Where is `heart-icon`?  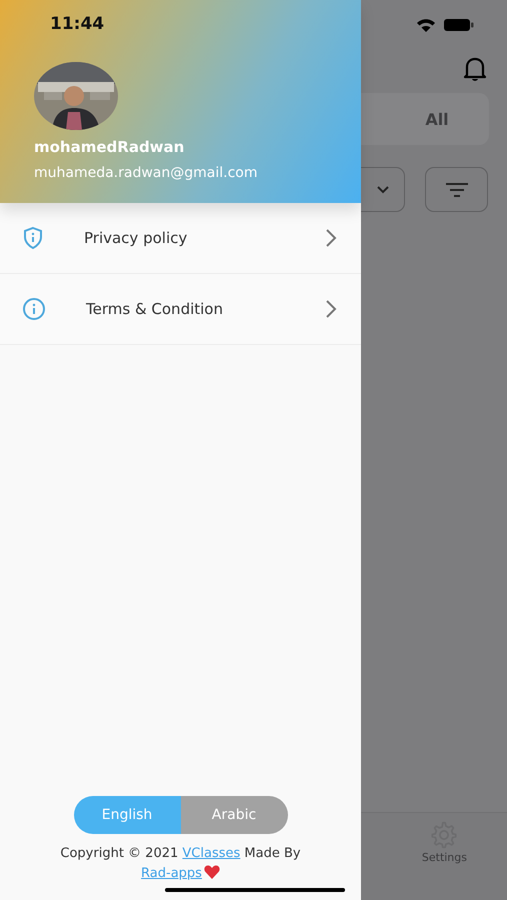 heart-icon is located at coordinates (212, 872).